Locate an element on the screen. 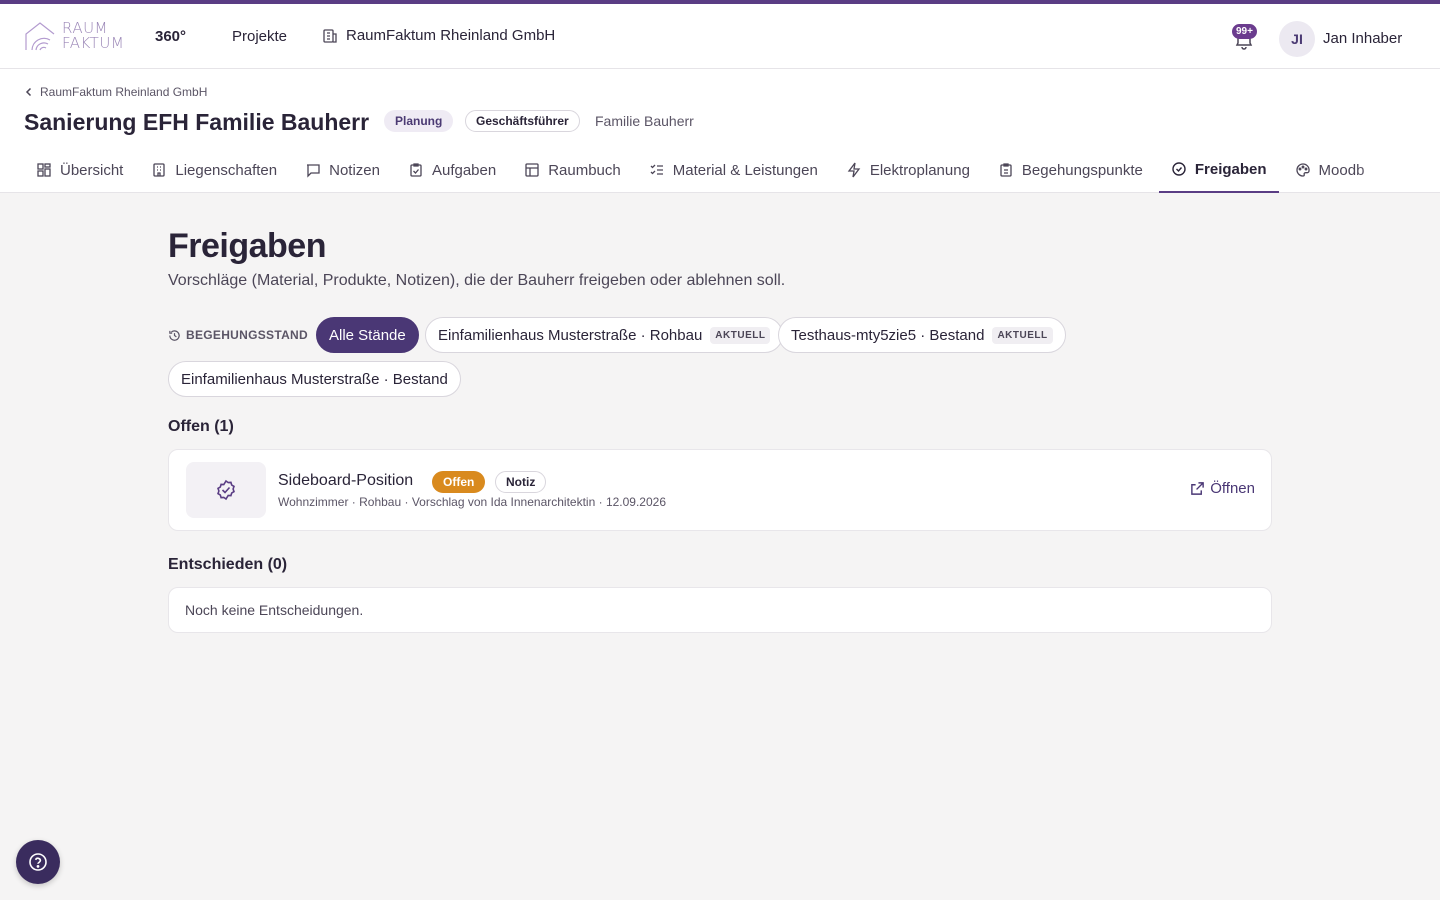 The image size is (1440, 900). logo-suffix: 360° is located at coordinates (171, 36).